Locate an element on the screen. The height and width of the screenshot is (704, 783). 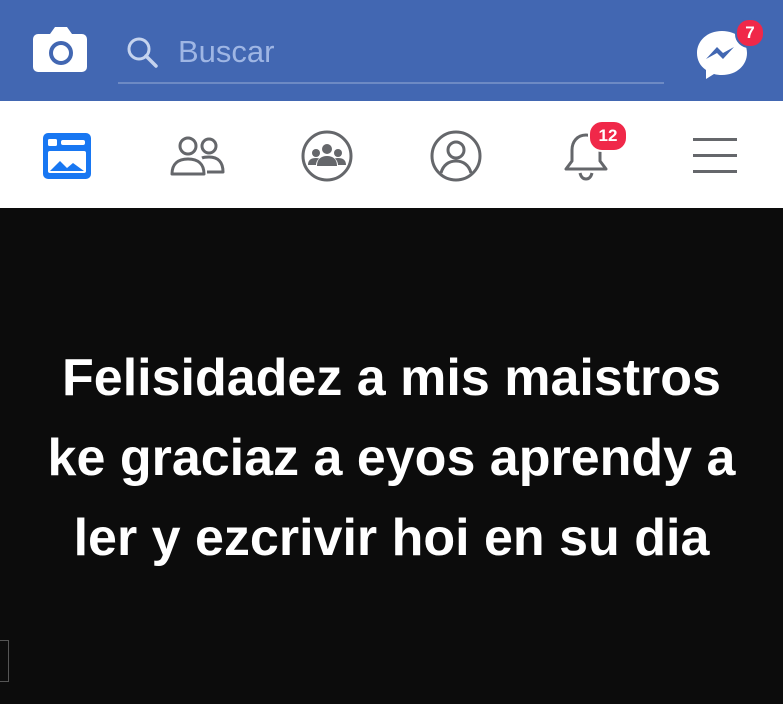
nav-menu is located at coordinates (715, 156).